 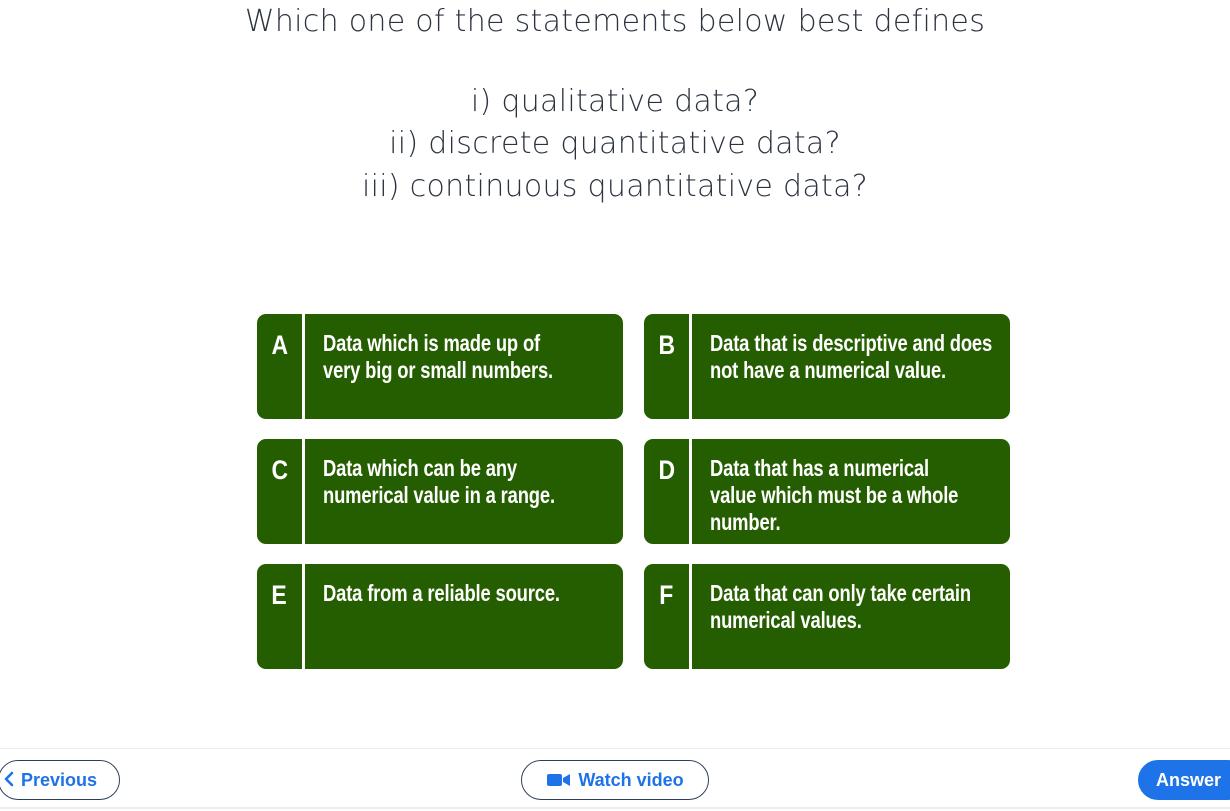 What do you see at coordinates (9, 780) in the screenshot?
I see `chevron-left-icon` at bounding box center [9, 780].